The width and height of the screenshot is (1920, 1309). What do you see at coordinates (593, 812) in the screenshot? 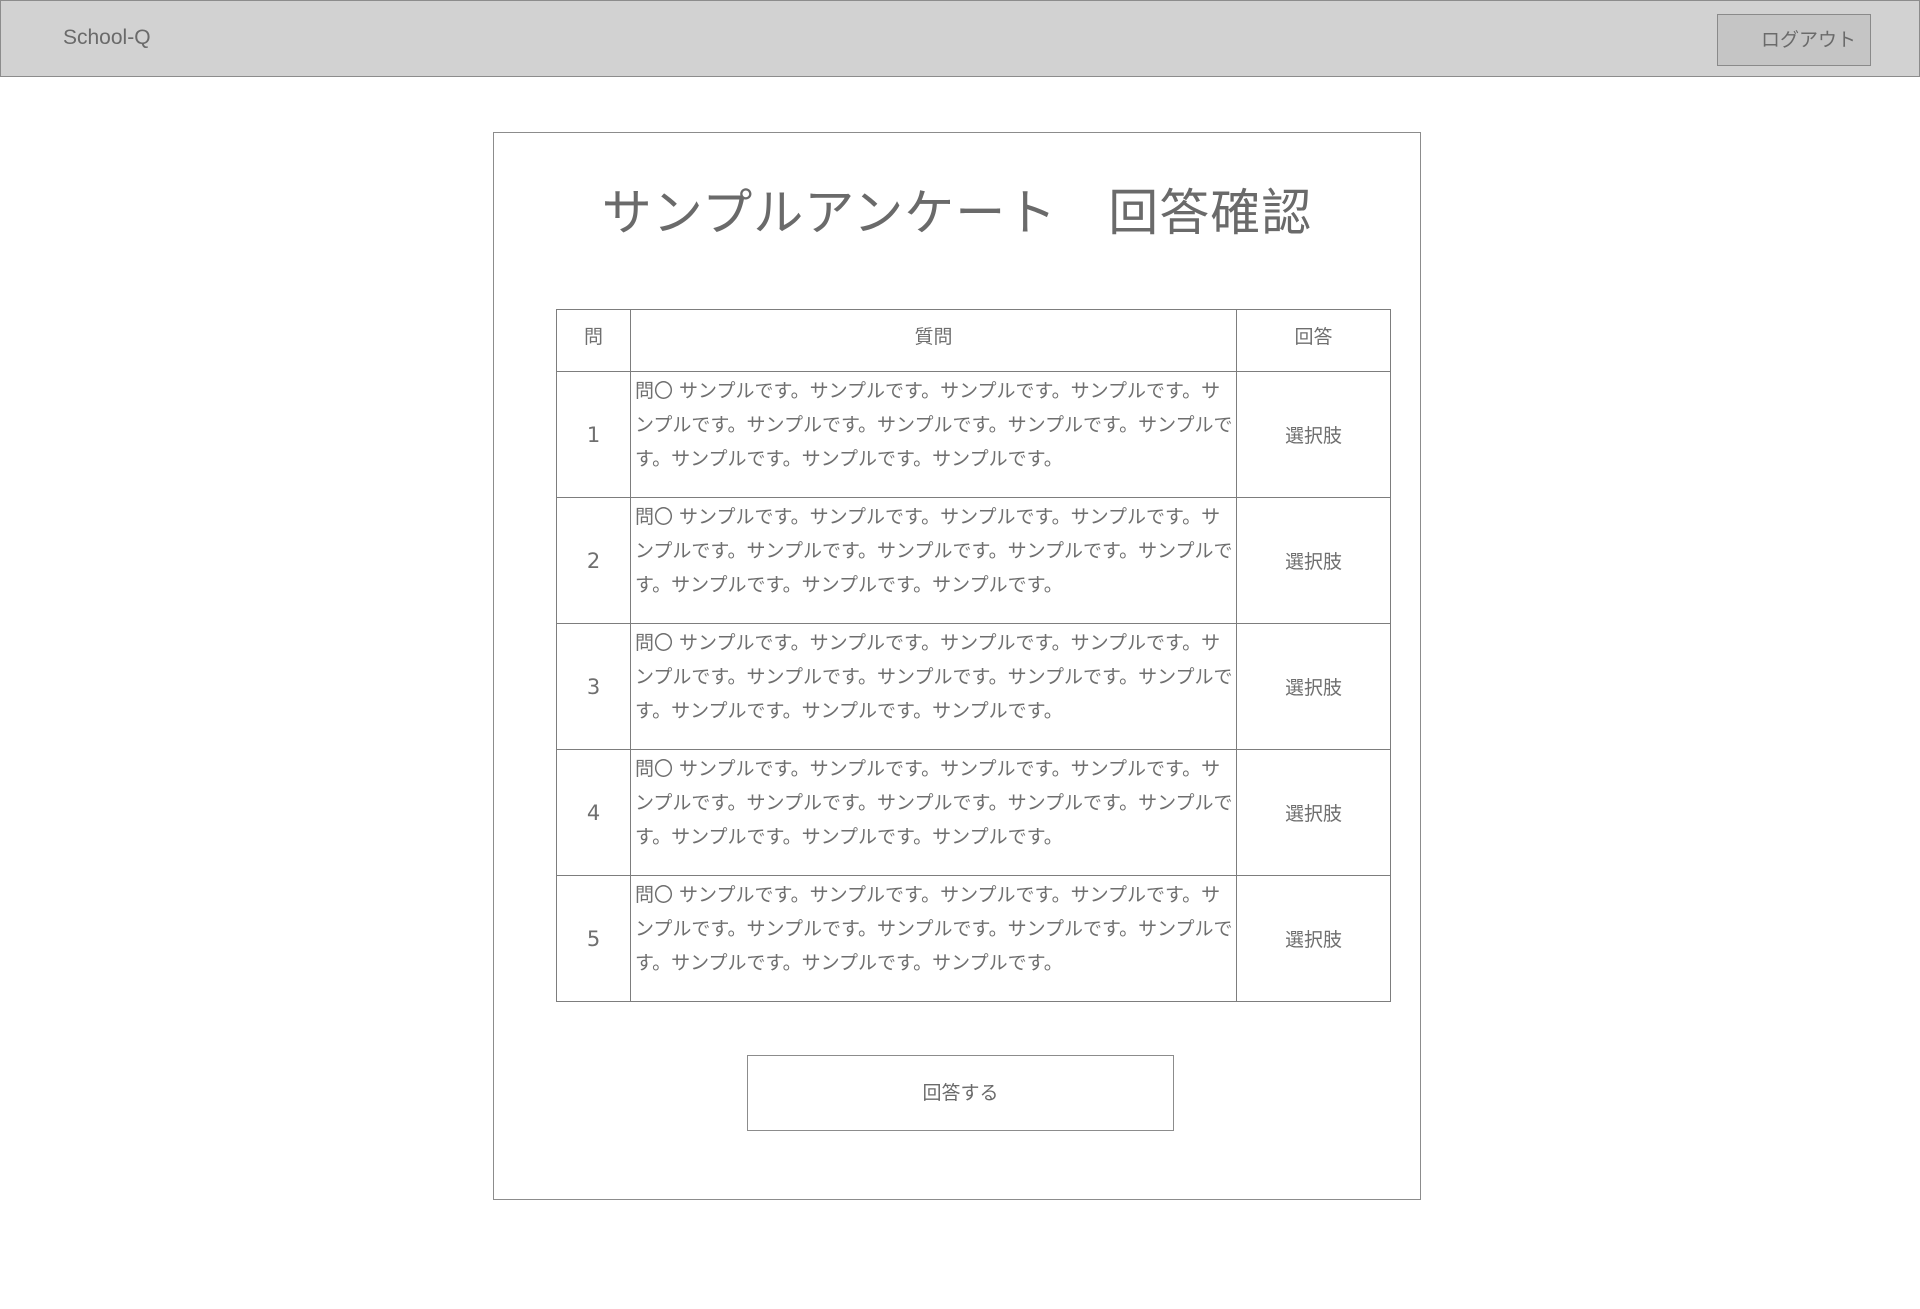
I see `question-number: 4` at bounding box center [593, 812].